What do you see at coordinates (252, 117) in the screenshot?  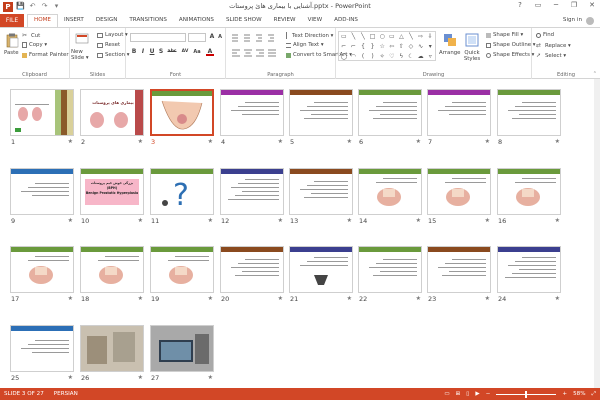 I see `slide-thumbnail-4: 4 ★` at bounding box center [252, 117].